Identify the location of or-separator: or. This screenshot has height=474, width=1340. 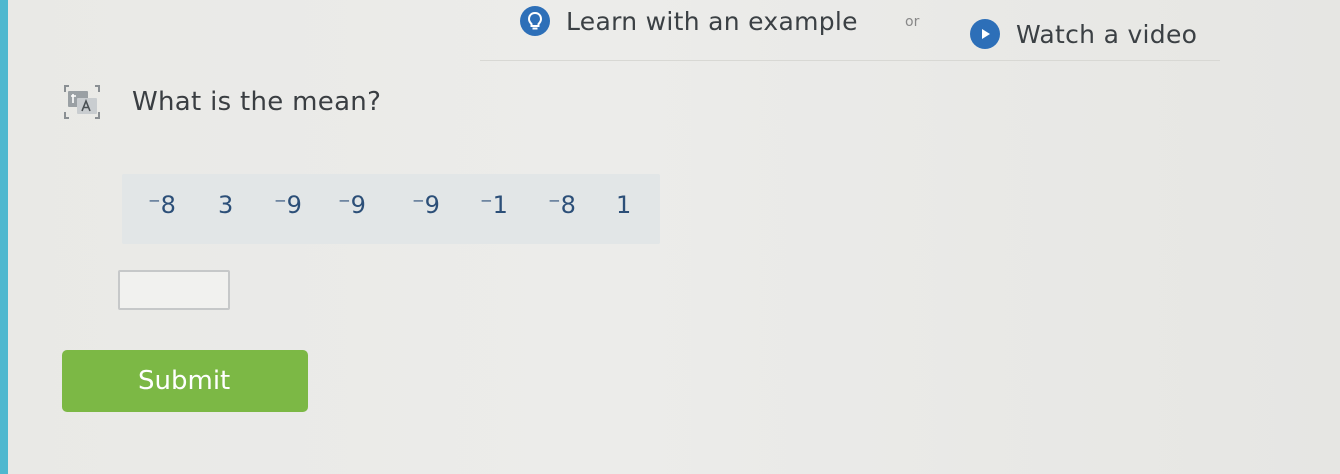
(912, 22).